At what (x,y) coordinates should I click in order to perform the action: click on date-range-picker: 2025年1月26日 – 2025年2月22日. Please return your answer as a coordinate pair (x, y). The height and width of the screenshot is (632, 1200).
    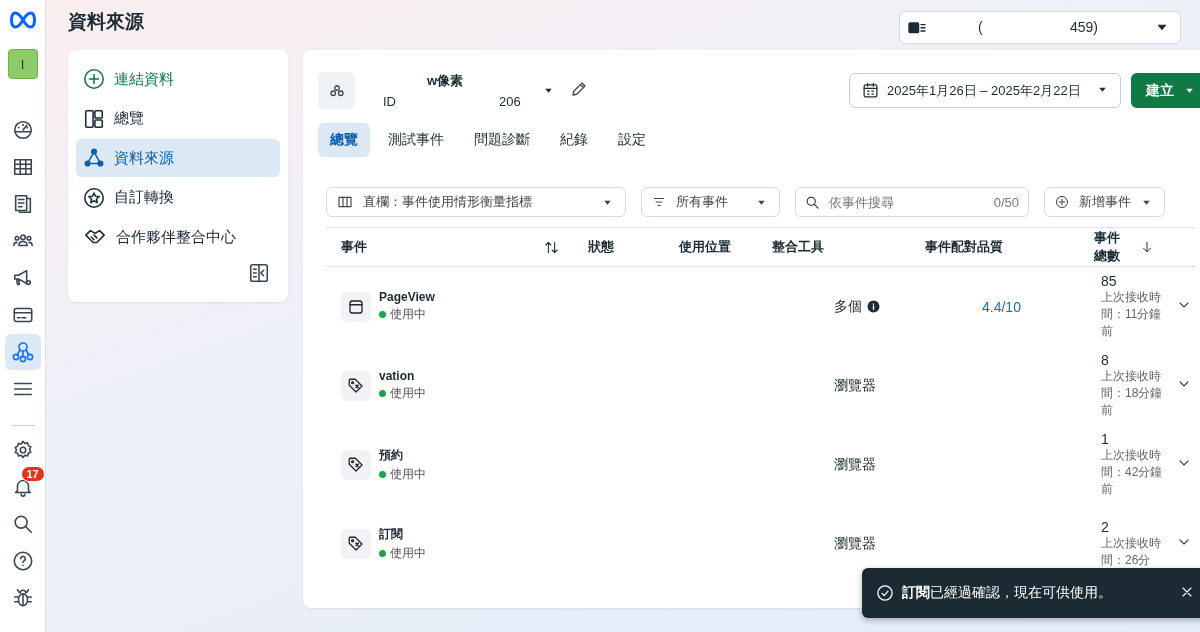
    Looking at the image, I should click on (985, 90).